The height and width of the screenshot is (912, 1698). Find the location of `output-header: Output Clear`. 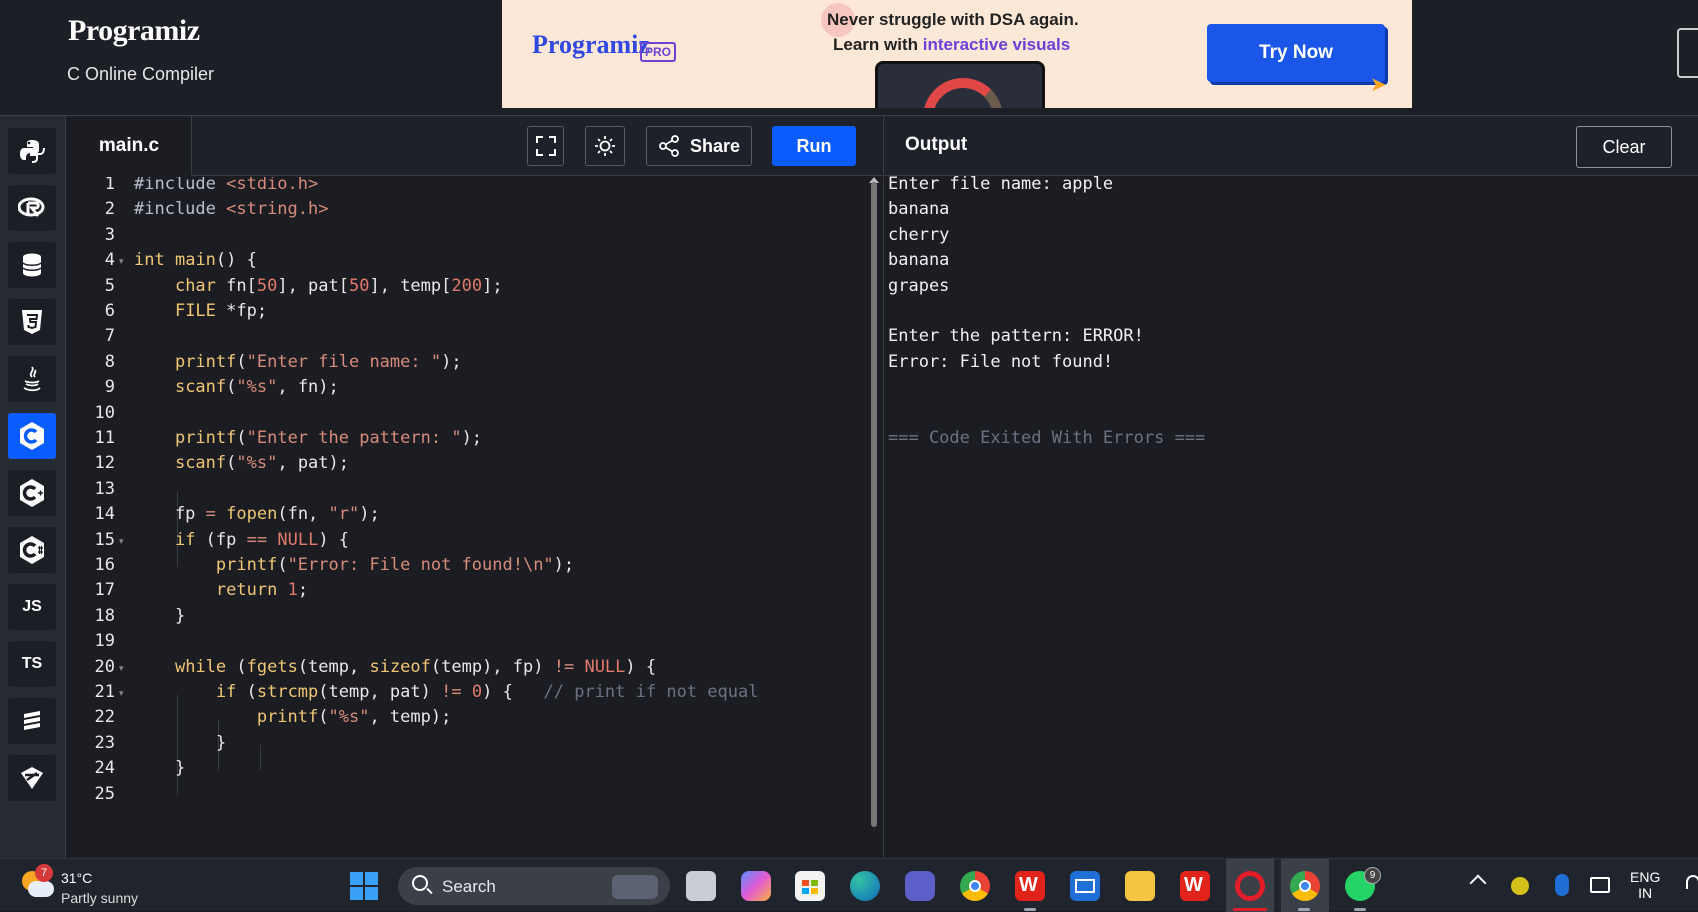

output-header: Output Clear is located at coordinates (1290, 146).